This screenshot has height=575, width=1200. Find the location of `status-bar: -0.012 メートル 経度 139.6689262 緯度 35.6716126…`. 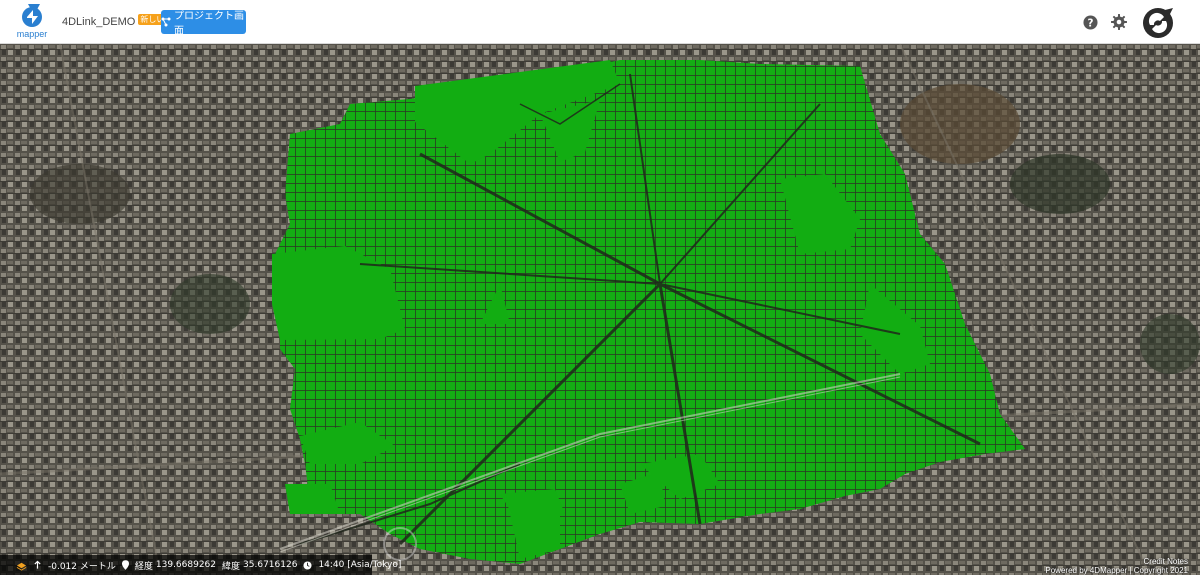

status-bar: -0.012 メートル 経度 139.6689262 緯度 35.6716126… is located at coordinates (200, 565).